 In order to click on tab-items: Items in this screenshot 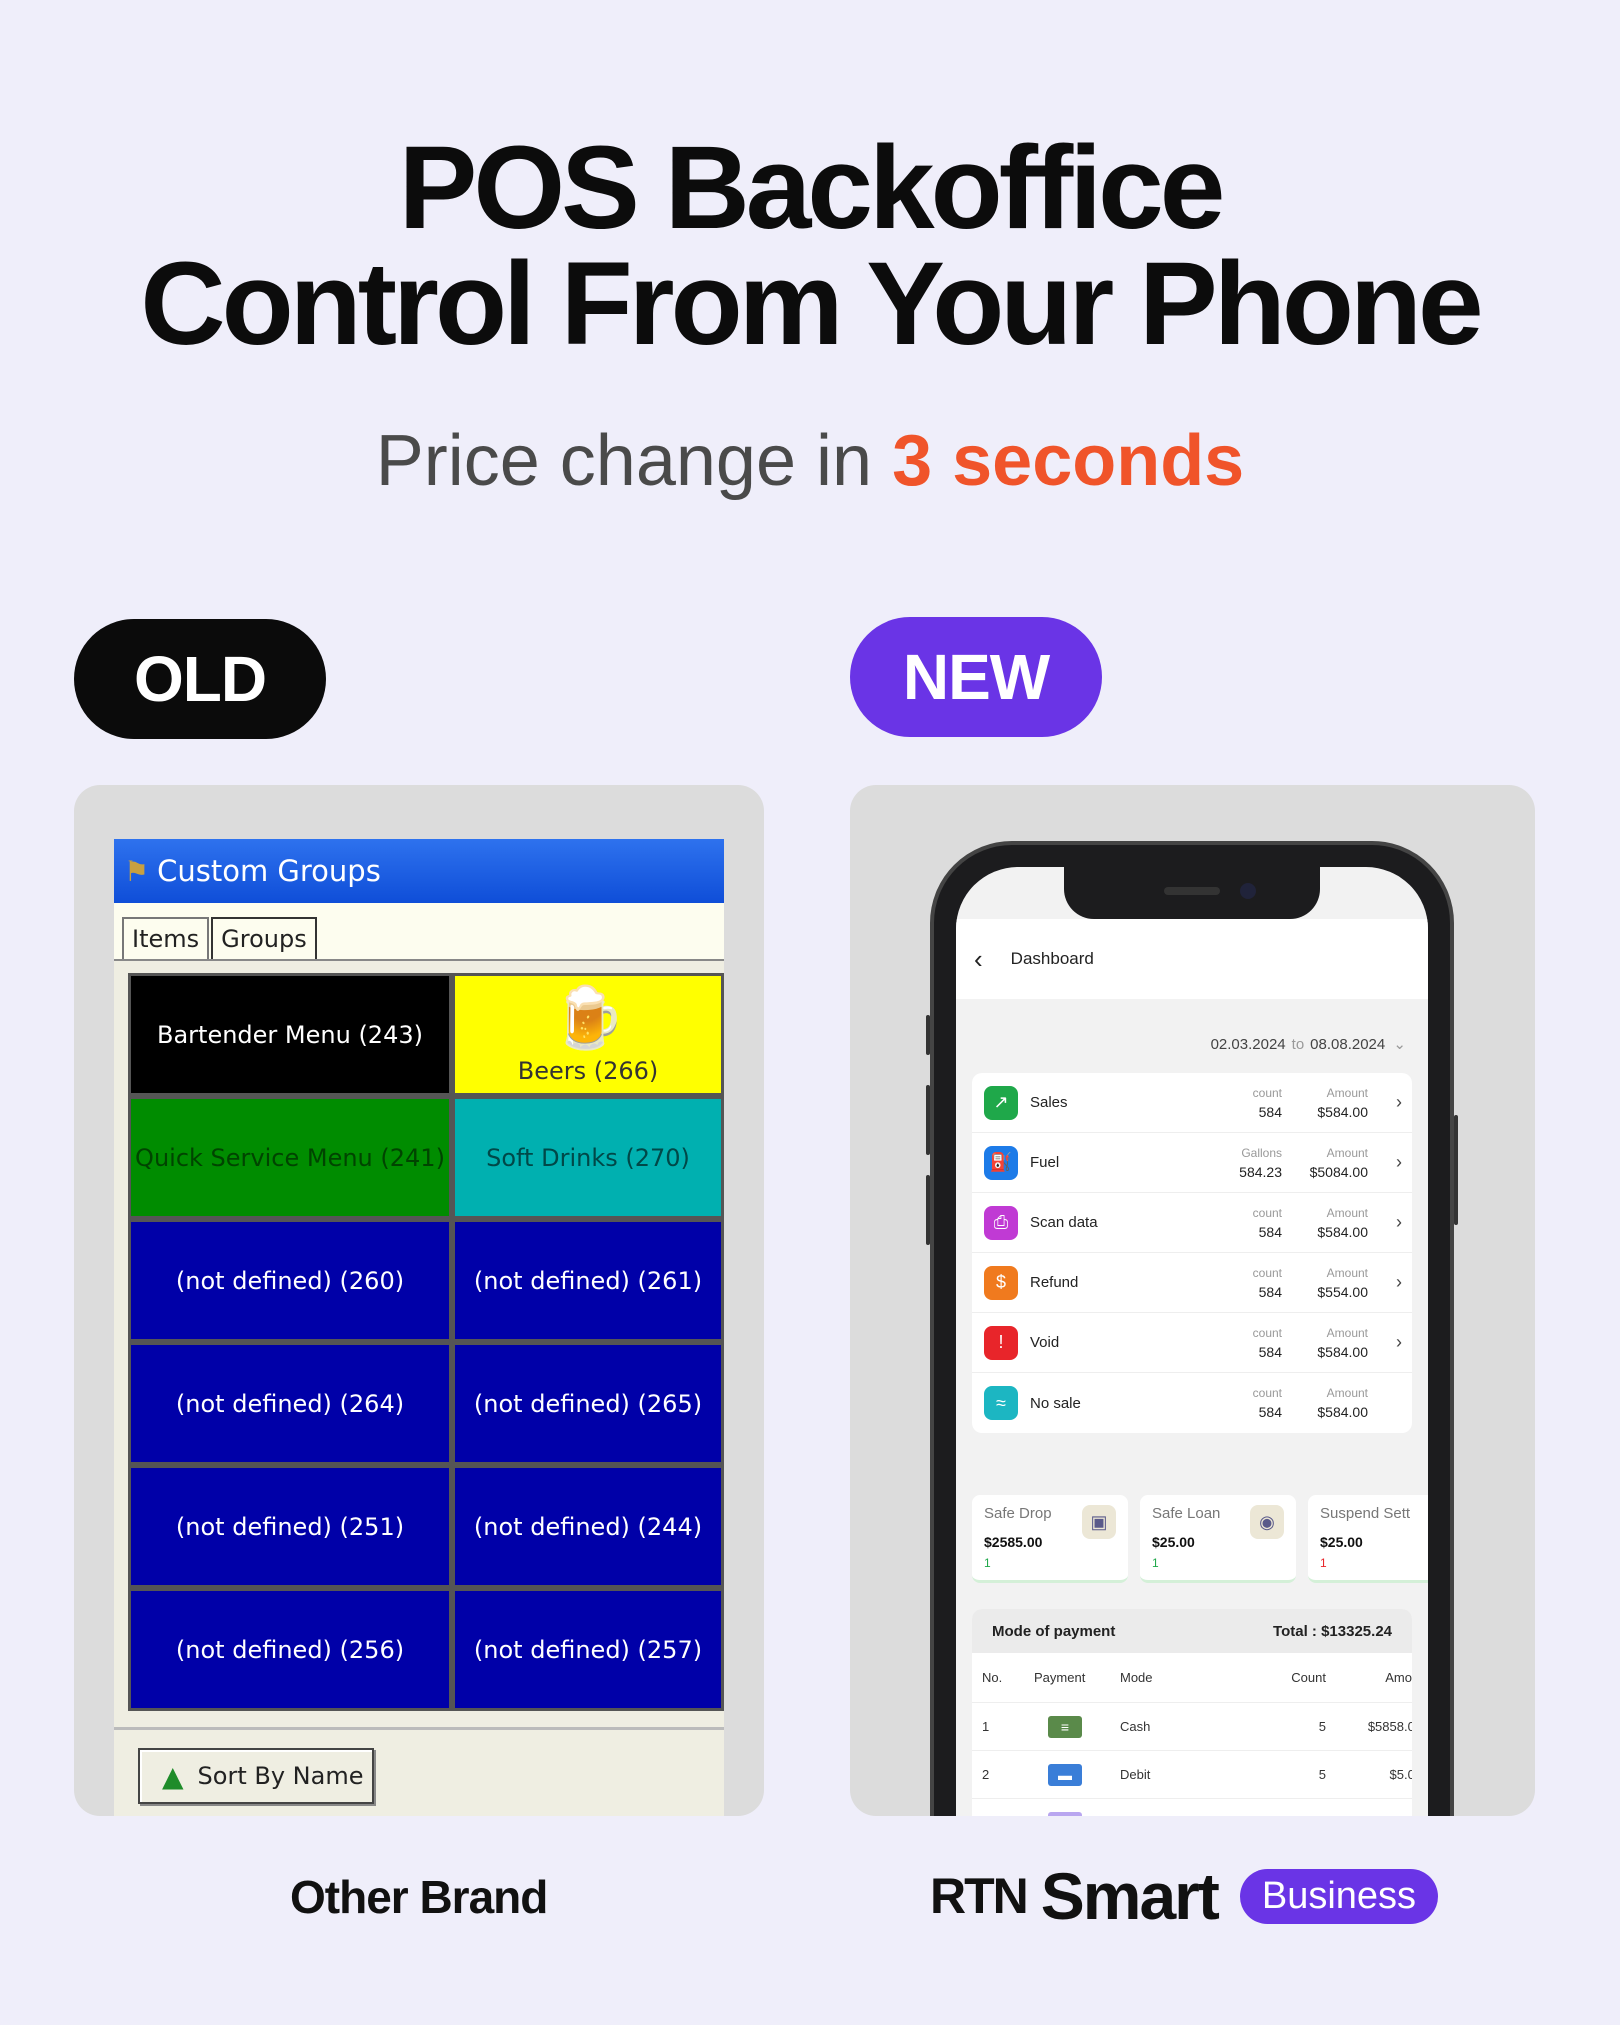, I will do `click(166, 938)`.